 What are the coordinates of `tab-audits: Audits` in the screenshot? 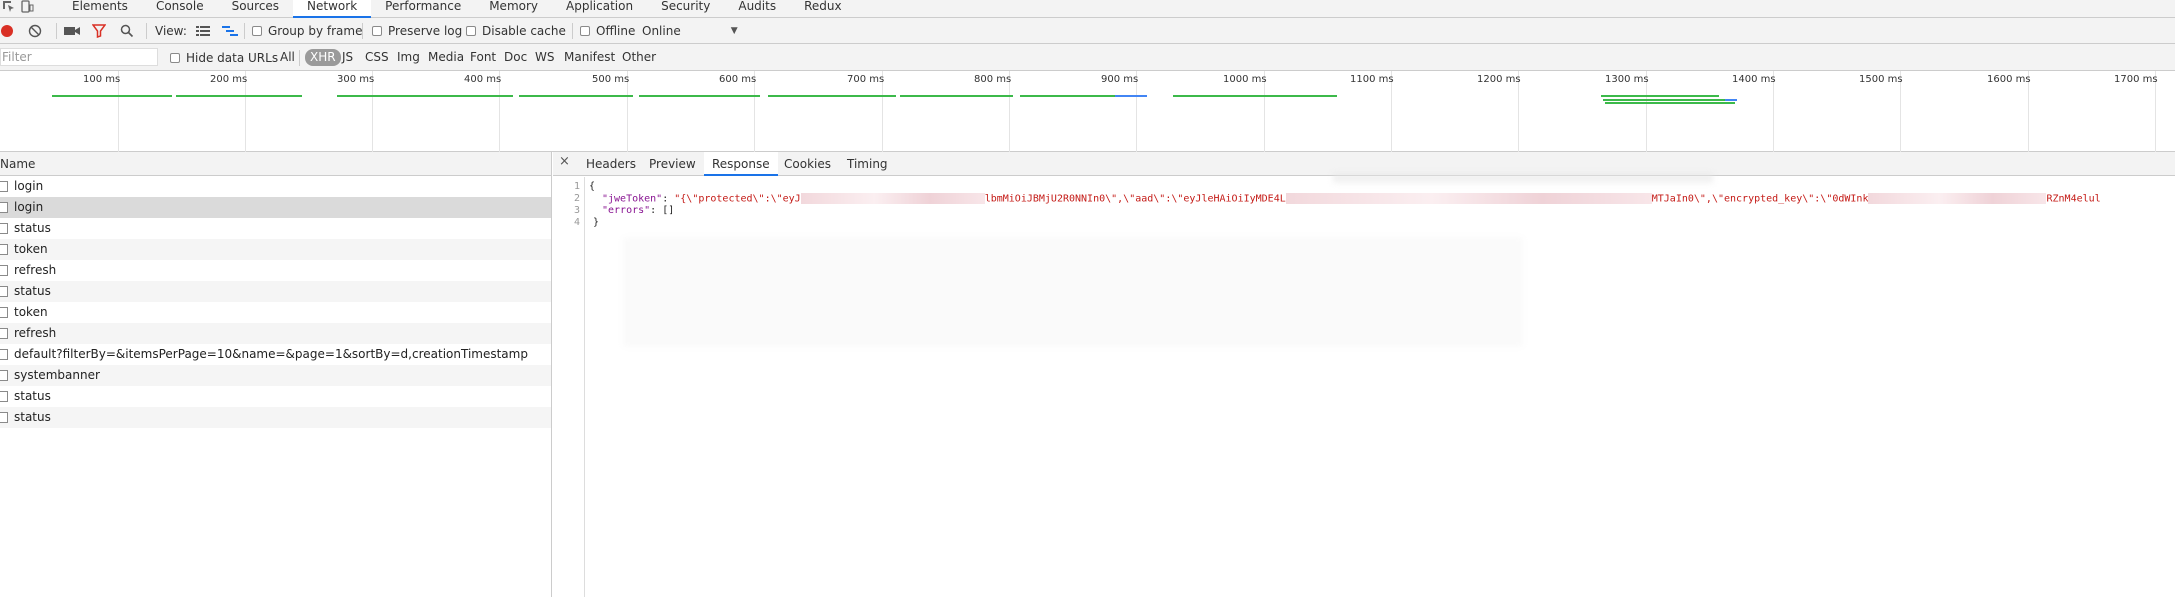 It's located at (757, 9).